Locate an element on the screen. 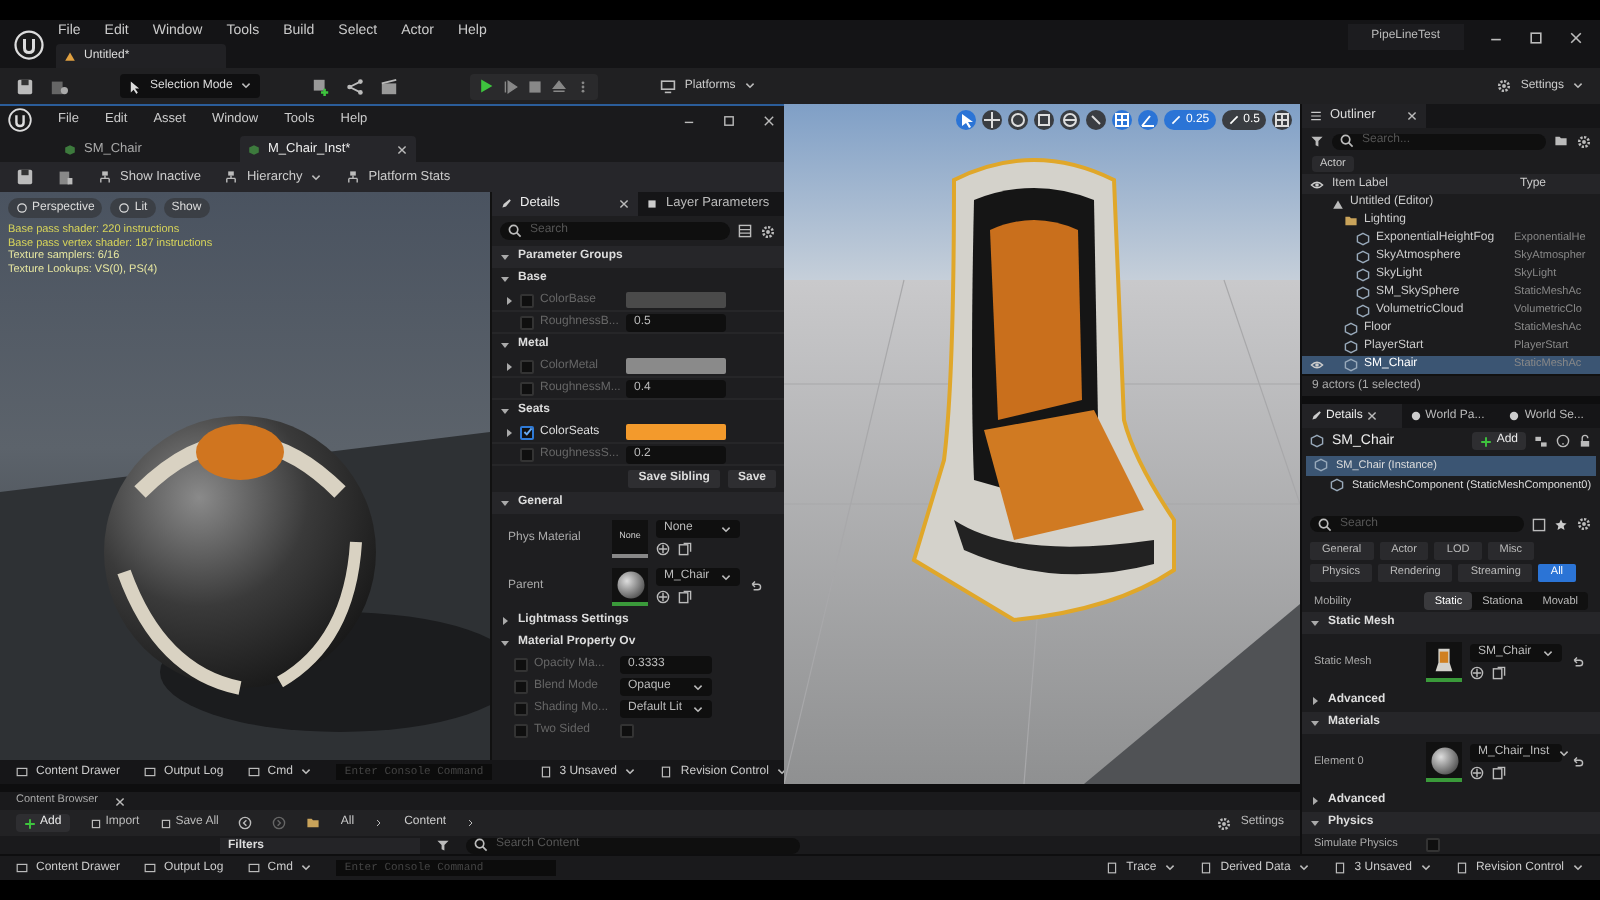  engine-logo-icon is located at coordinates (28, 44).